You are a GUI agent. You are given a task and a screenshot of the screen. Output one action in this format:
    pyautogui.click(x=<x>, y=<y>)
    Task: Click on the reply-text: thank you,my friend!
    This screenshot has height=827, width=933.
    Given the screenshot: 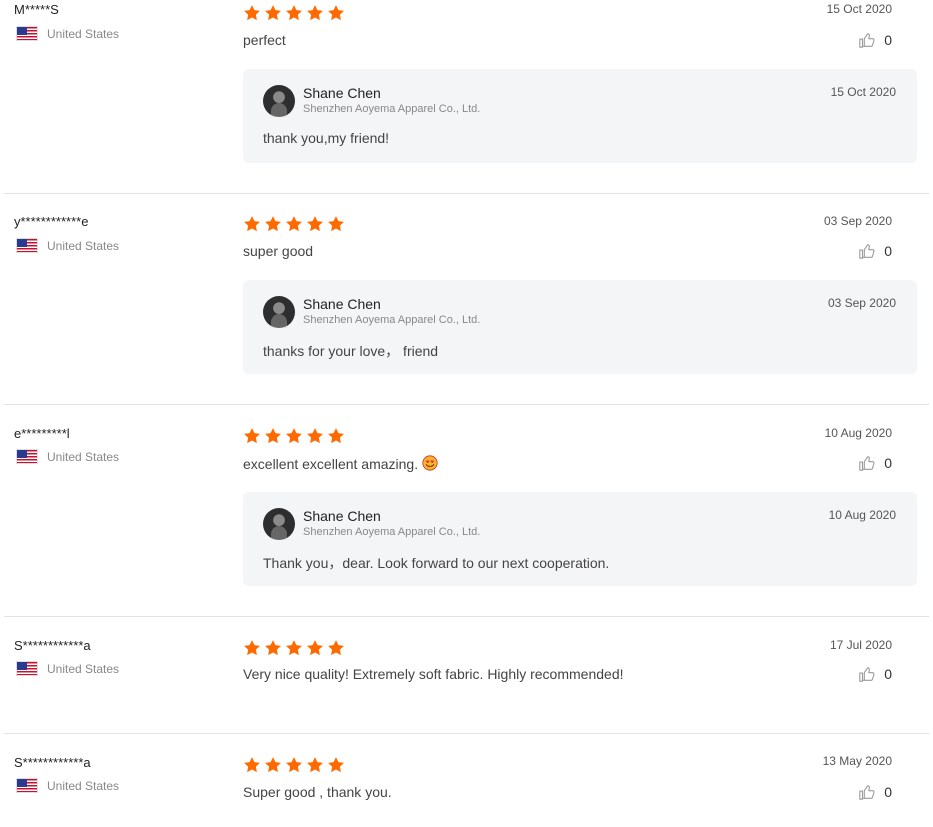 What is the action you would take?
    pyautogui.click(x=326, y=138)
    